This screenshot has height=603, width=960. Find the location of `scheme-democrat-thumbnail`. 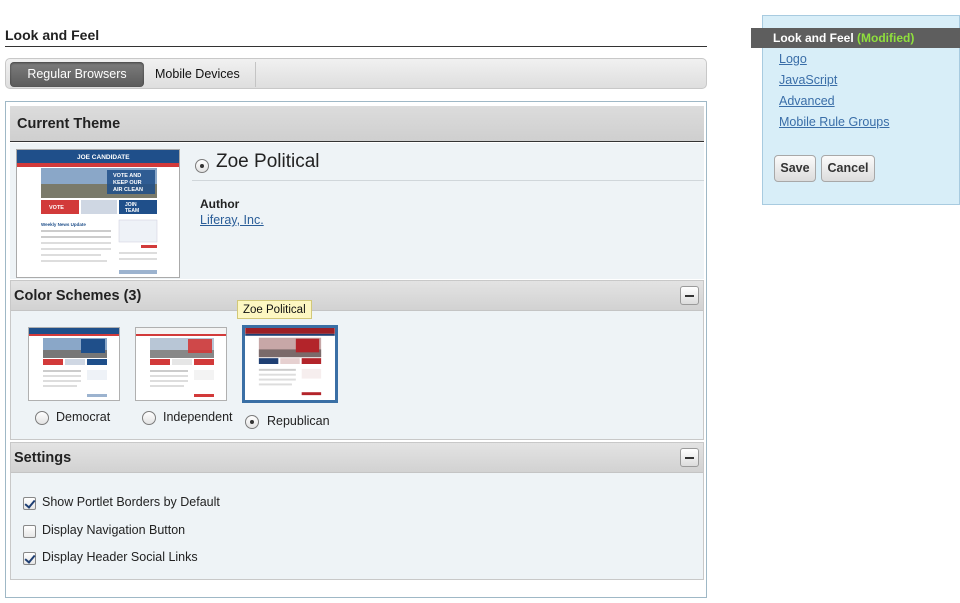

scheme-democrat-thumbnail is located at coordinates (74, 364).